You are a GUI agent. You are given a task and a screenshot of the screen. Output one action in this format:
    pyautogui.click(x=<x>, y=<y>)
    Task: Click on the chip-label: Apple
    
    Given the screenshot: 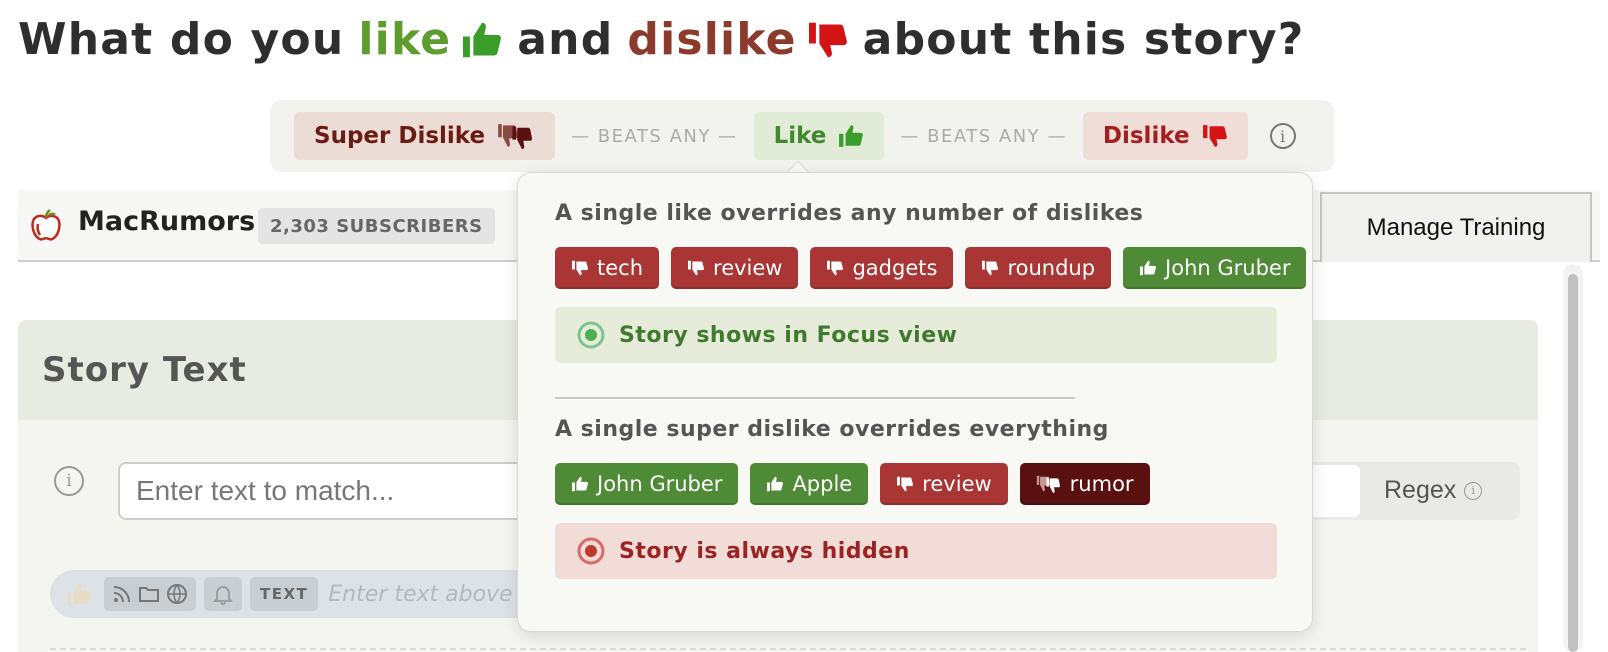 What is the action you would take?
    pyautogui.click(x=822, y=484)
    